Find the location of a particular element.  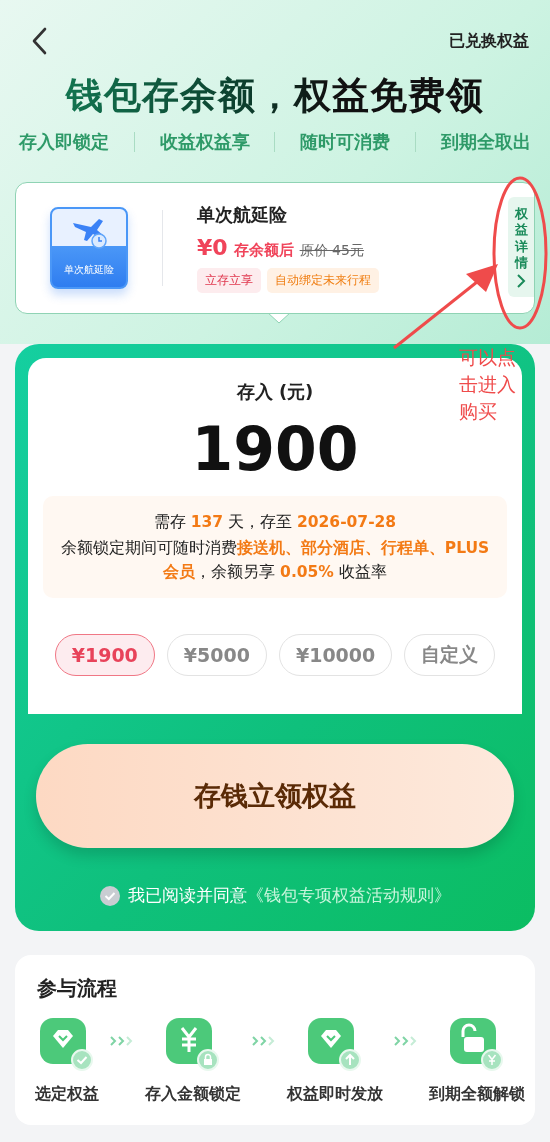

feature-text: 到期全取出 is located at coordinates (485, 142).